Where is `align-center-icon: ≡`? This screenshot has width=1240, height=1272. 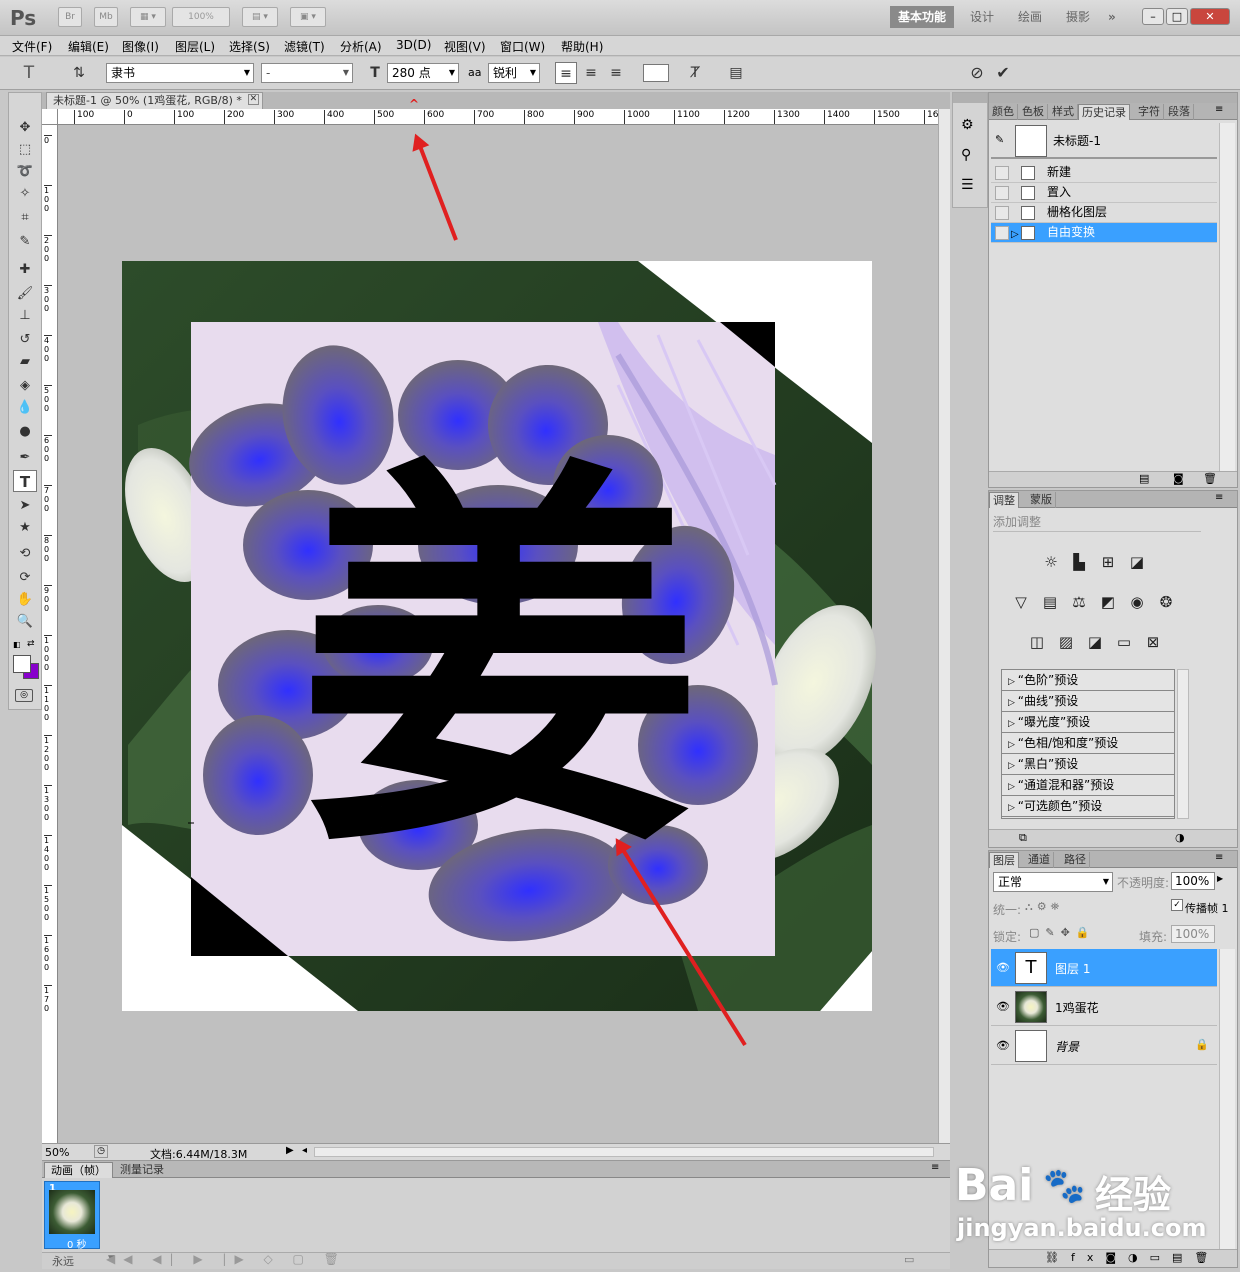
align-center-icon: ≡ is located at coordinates (591, 73).